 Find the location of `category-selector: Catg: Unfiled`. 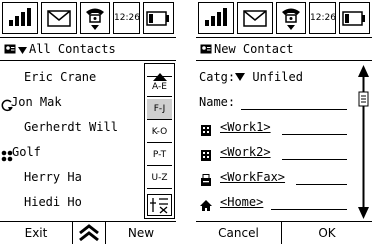

category-selector: Catg: Unfiled is located at coordinates (275, 77).